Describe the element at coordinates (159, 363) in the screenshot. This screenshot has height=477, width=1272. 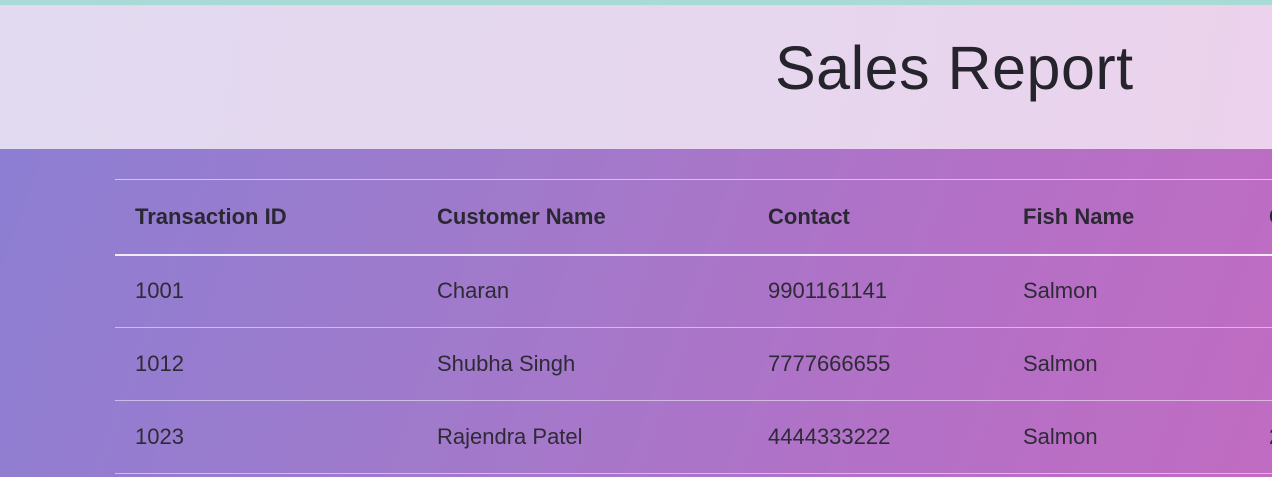
I see `cell-transaction-id: 1012` at that location.